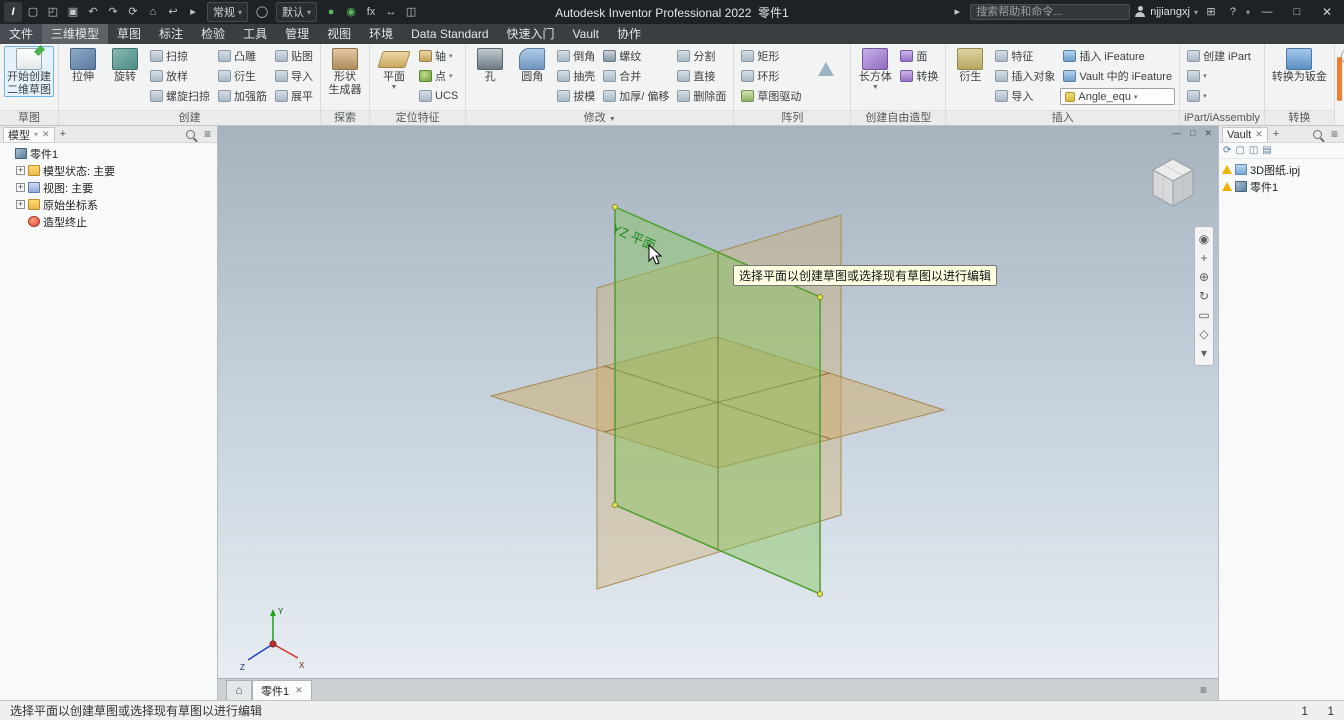 The image size is (1344, 720). What do you see at coordinates (345, 117) in the screenshot?
I see `group-label-explore: 探索` at bounding box center [345, 117].